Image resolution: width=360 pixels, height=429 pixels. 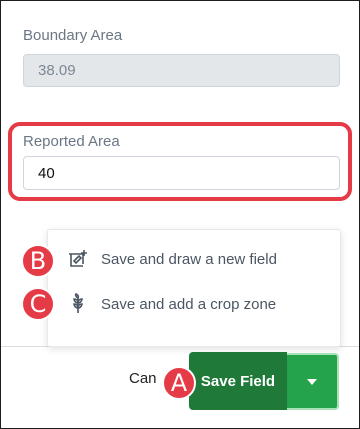 I want to click on boundary-area-value: 38.09, so click(x=57, y=70).